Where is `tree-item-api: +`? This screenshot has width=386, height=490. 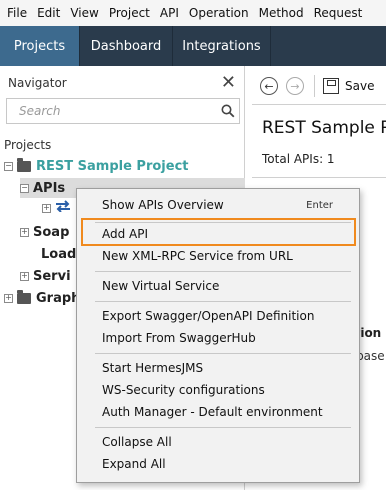 tree-item-api: + is located at coordinates (56, 208).